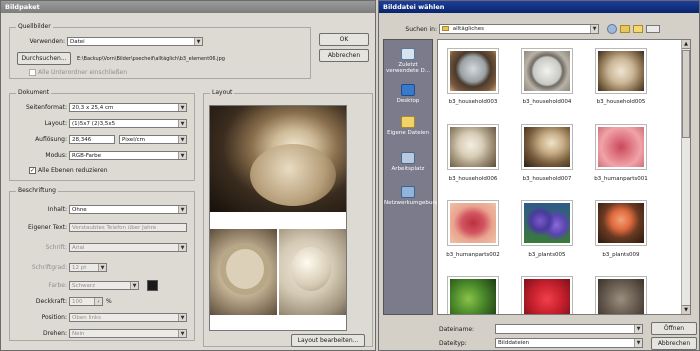 This screenshot has width=700, height=351. What do you see at coordinates (344, 39) in the screenshot?
I see `ok-button: OK` at bounding box center [344, 39].